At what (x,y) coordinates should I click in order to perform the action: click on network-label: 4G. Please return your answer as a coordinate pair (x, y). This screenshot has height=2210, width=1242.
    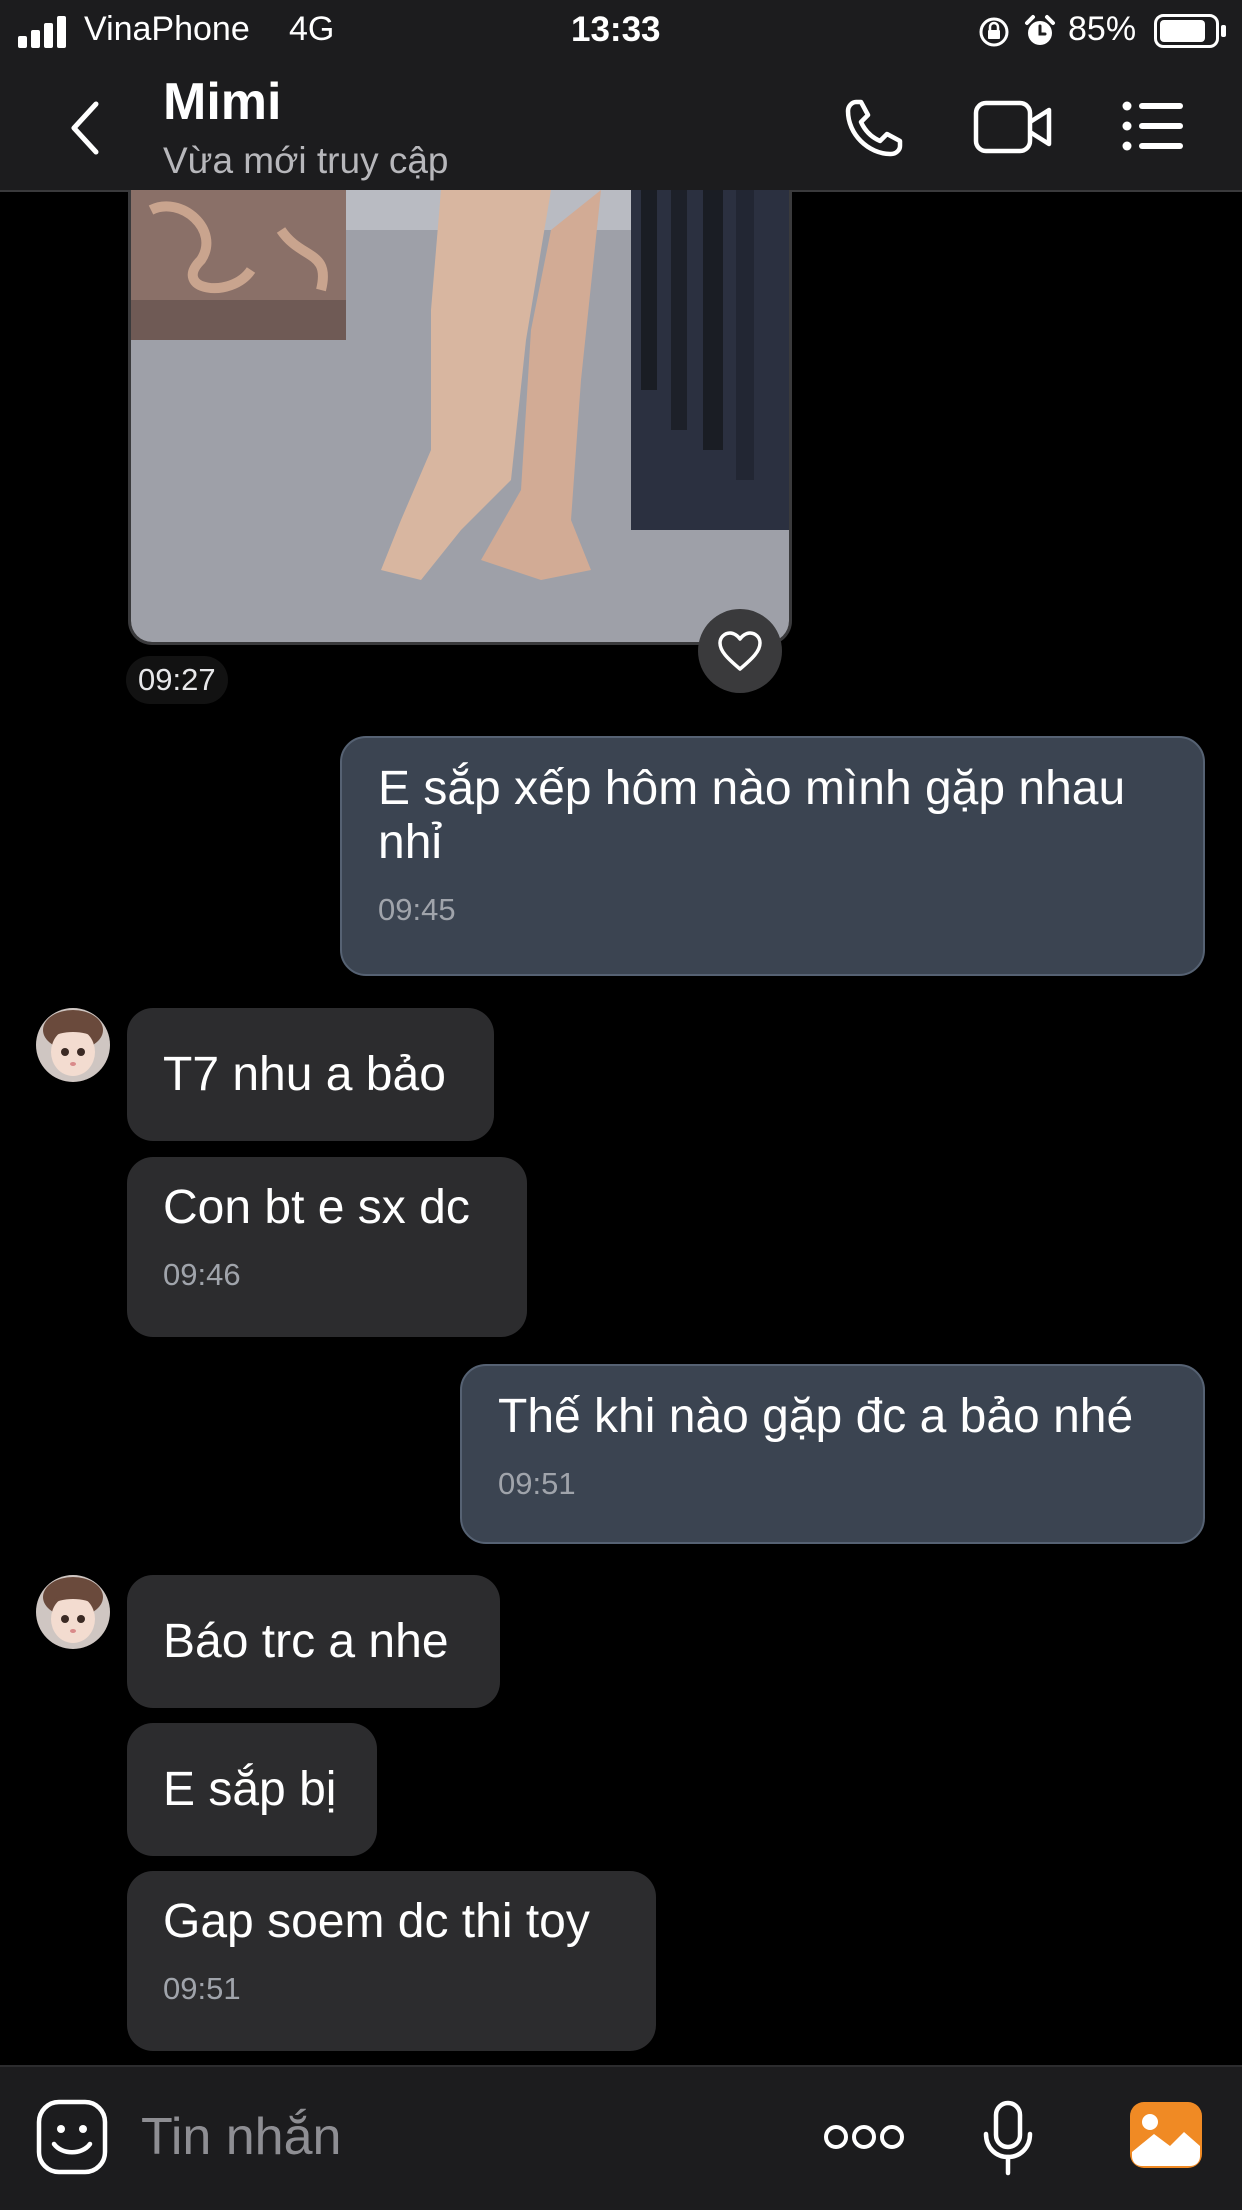
    Looking at the image, I should click on (312, 29).